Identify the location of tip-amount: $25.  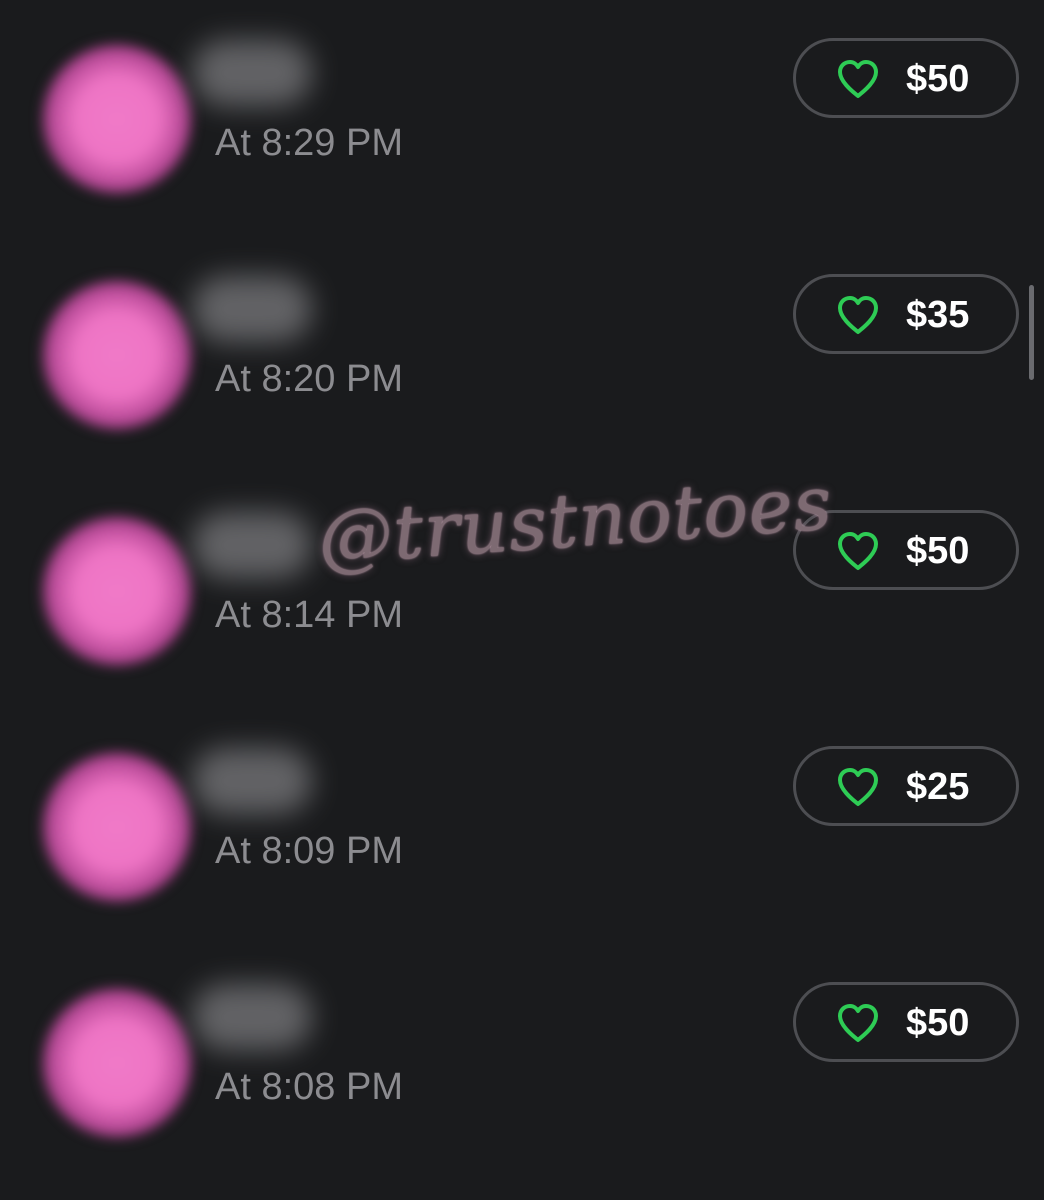
(938, 787).